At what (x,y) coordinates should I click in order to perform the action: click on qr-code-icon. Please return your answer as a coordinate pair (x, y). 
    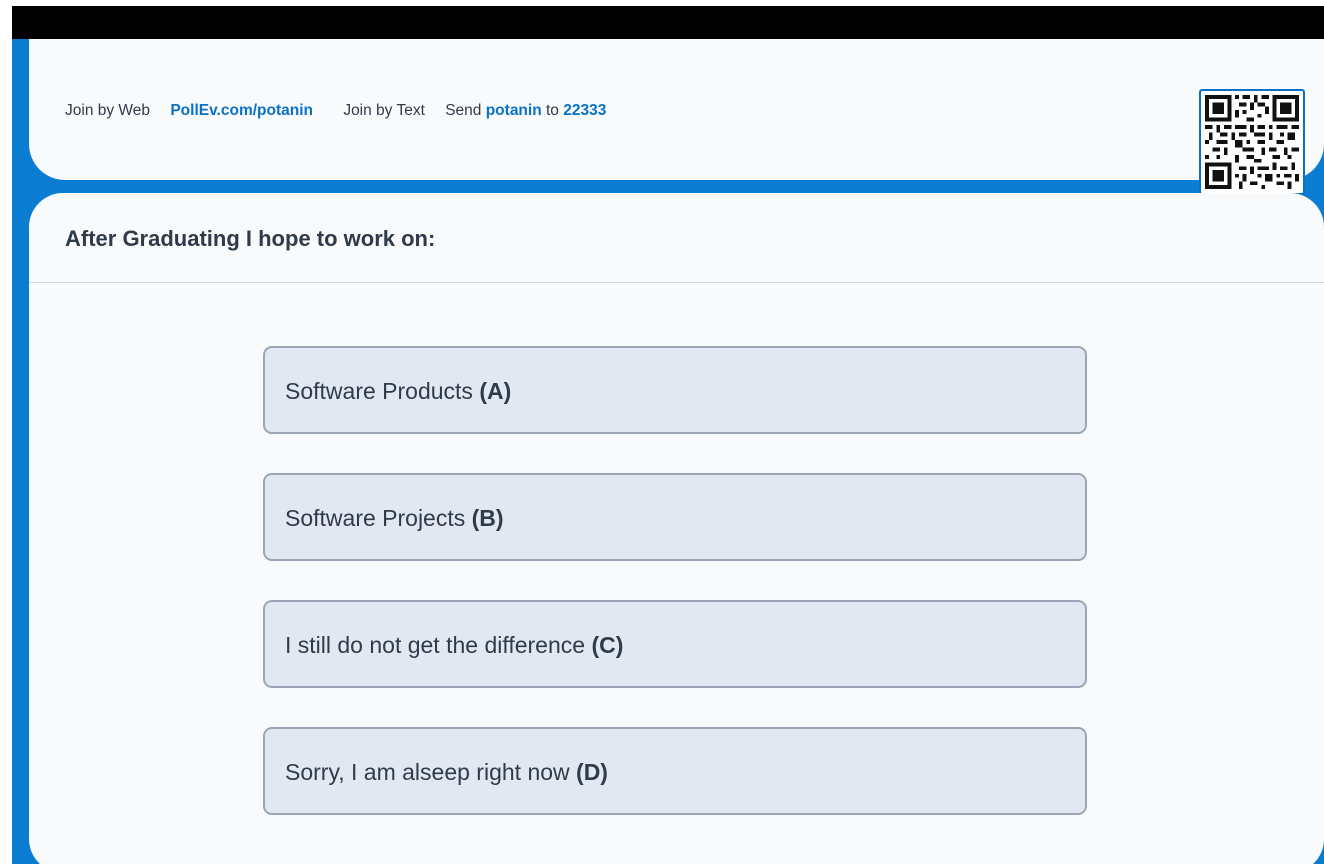
    Looking at the image, I should click on (1252, 142).